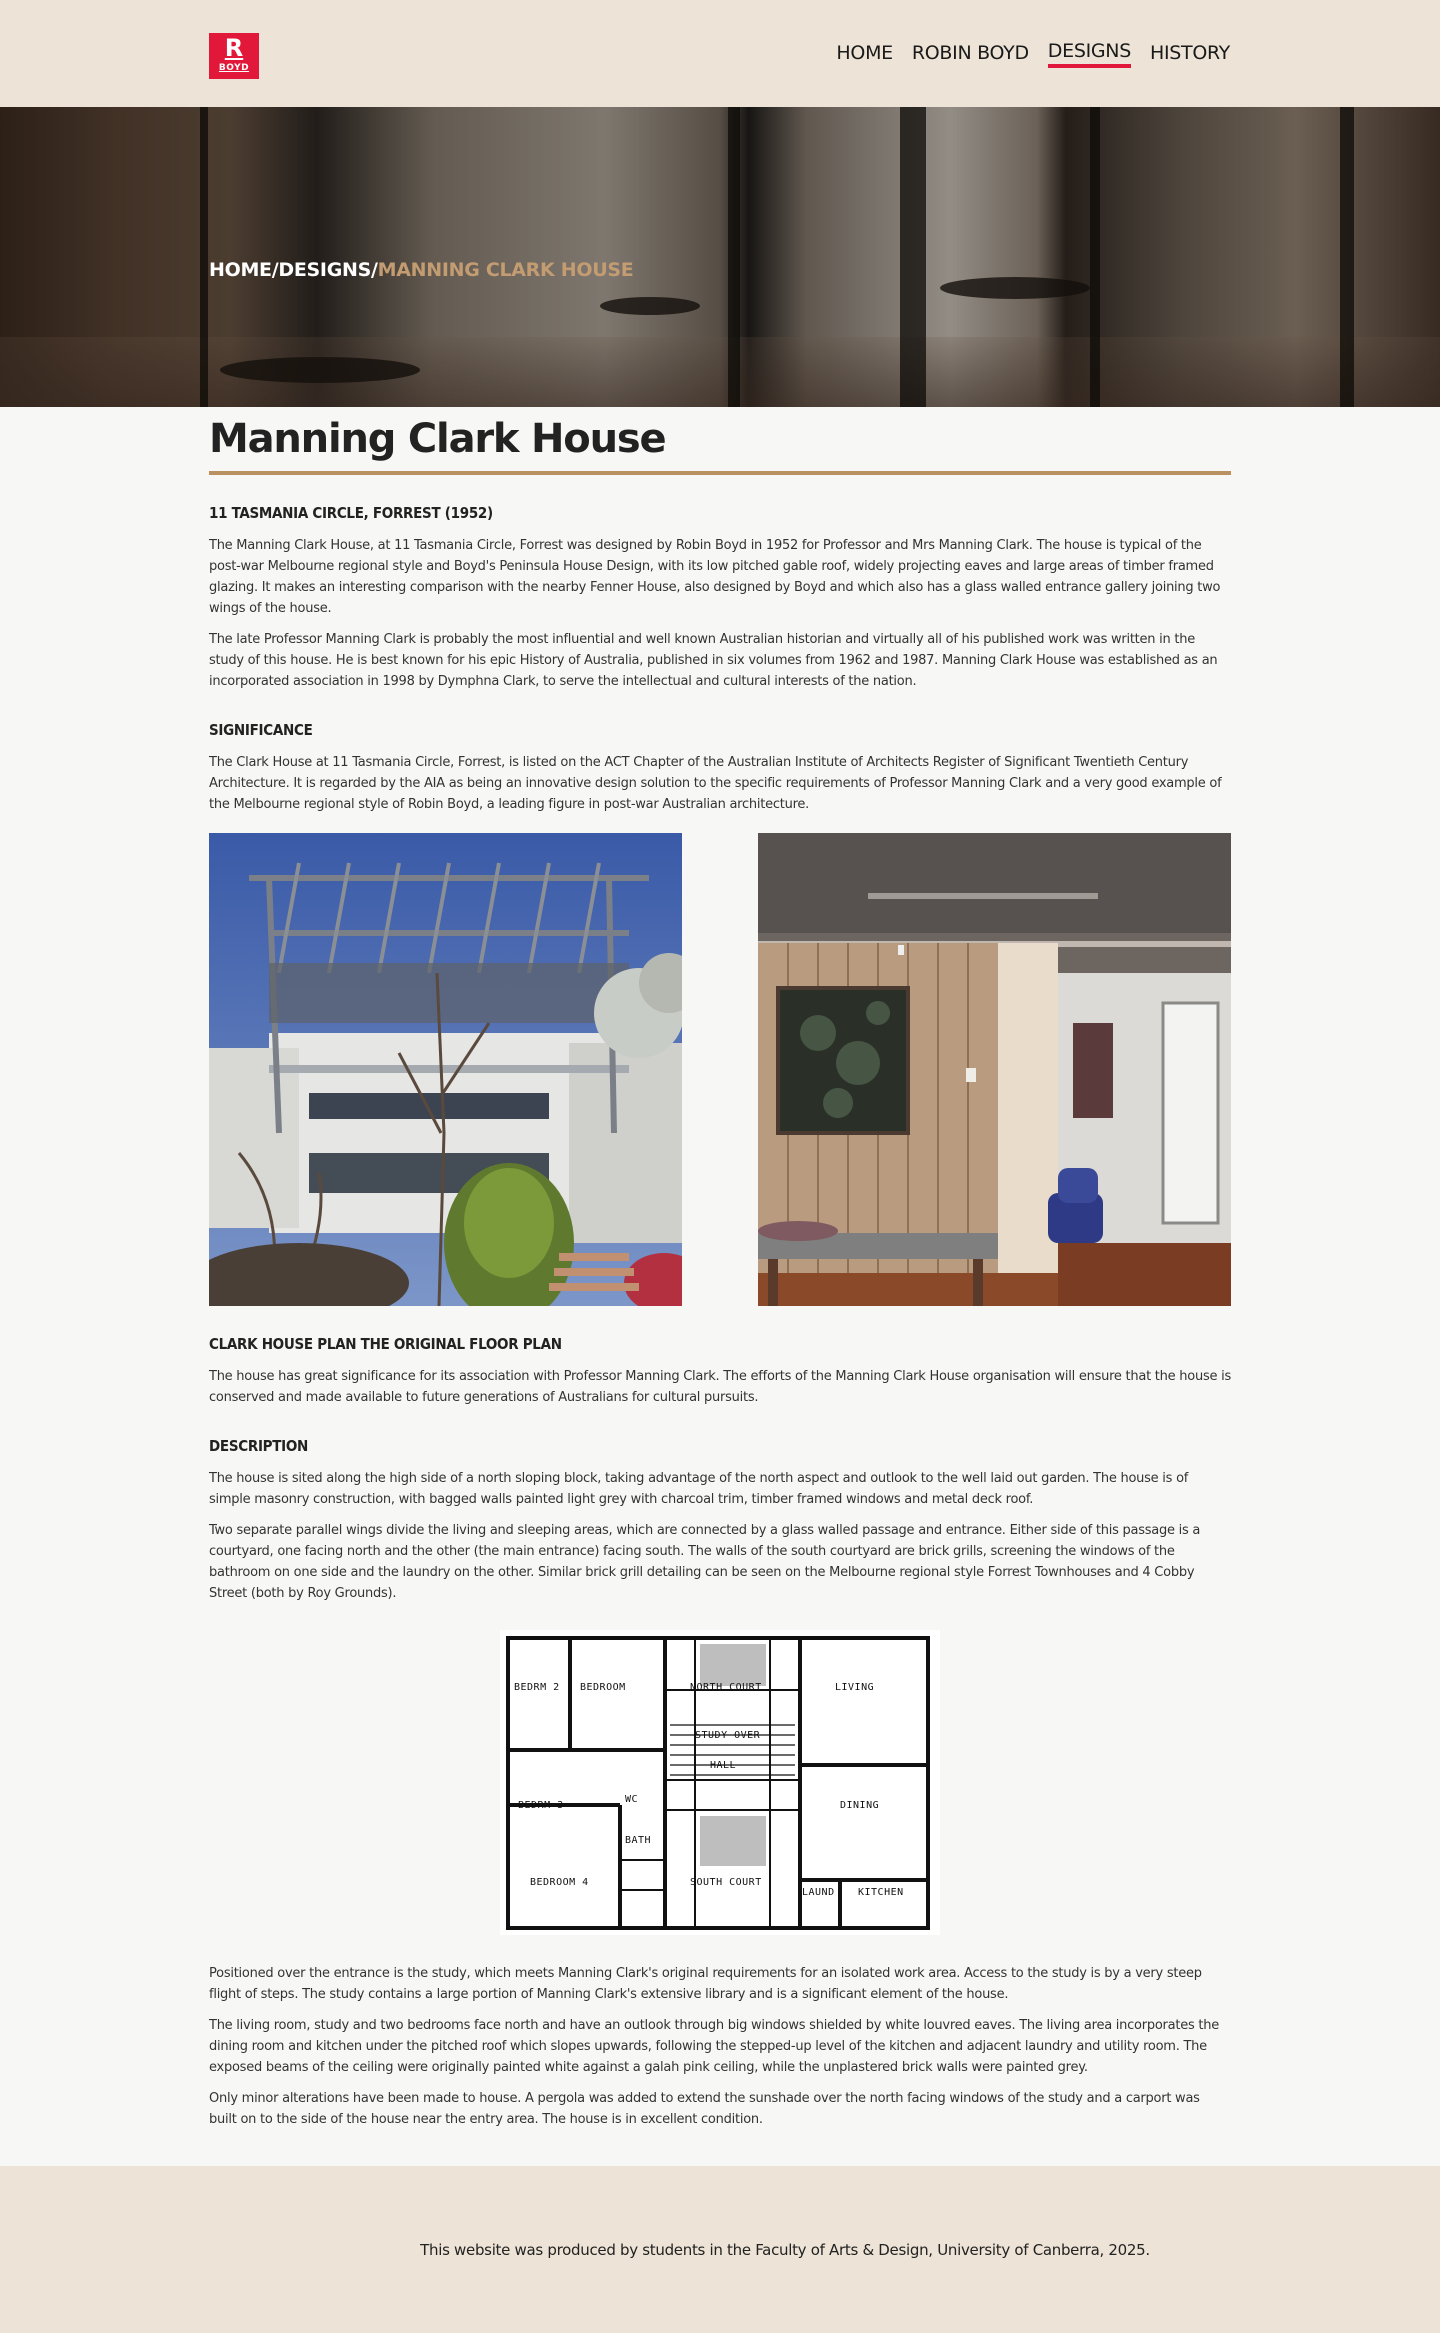 This screenshot has height=2333, width=1440. What do you see at coordinates (854, 1687) in the screenshot?
I see `plan-label-living: LIVING` at bounding box center [854, 1687].